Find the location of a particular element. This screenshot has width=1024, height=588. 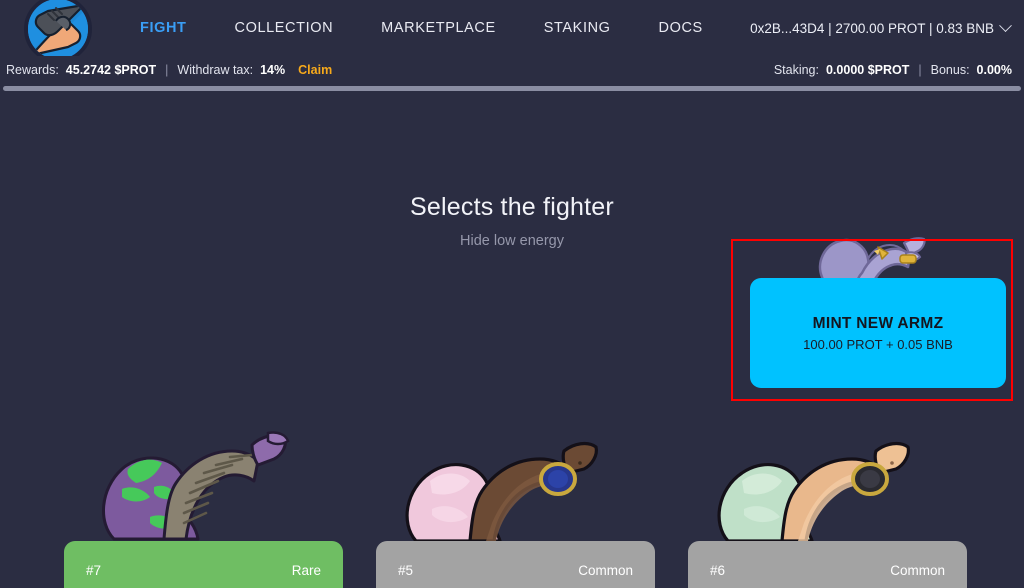

claim-button: Claim is located at coordinates (315, 70).